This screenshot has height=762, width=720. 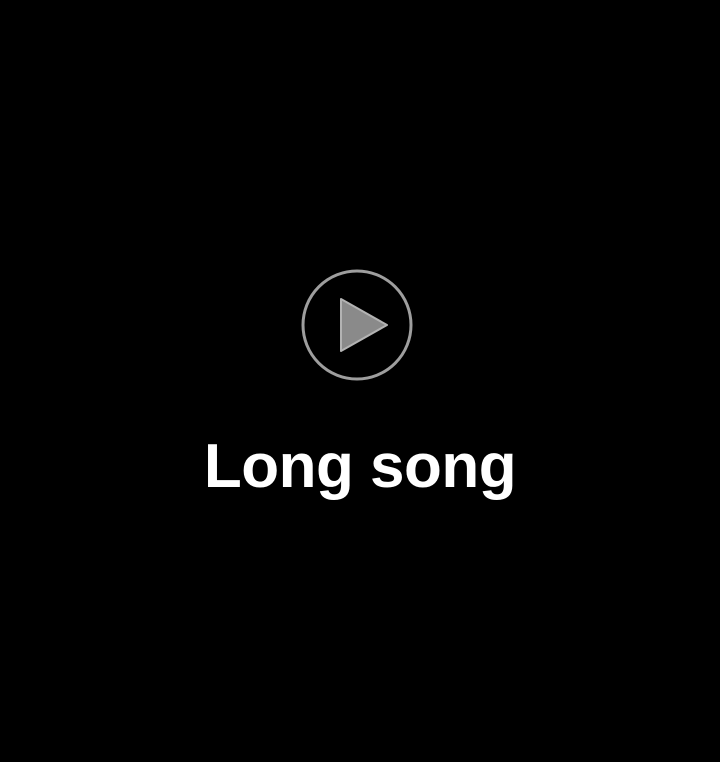 I want to click on play-button, so click(x=357, y=325).